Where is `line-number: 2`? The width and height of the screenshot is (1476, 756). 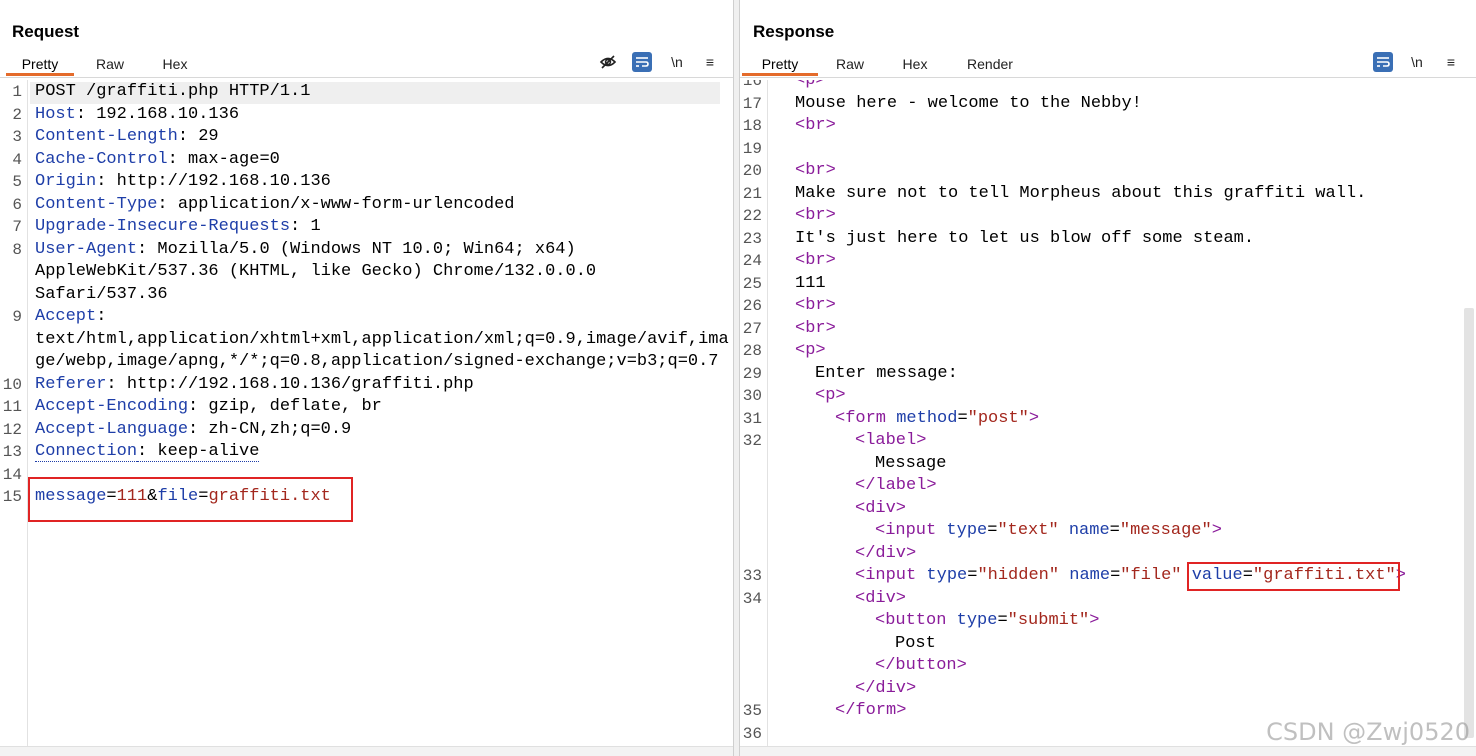
line-number: 2 is located at coordinates (17, 114).